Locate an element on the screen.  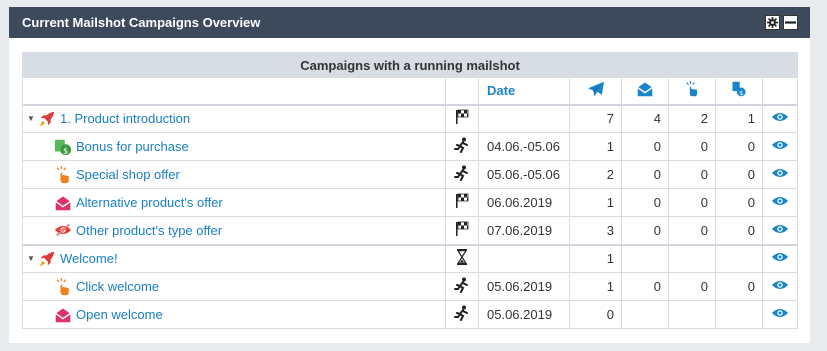
table-row: ▼ Welcome! 1 is located at coordinates (410, 258).